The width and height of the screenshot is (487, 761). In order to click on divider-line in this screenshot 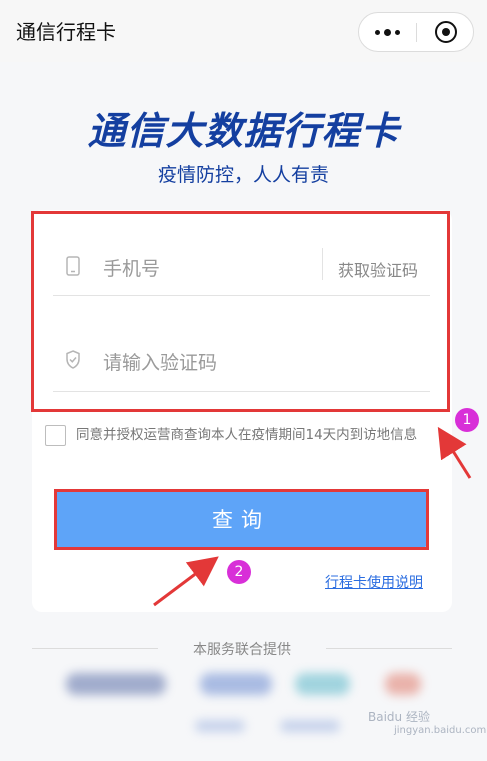, I will do `click(389, 648)`.